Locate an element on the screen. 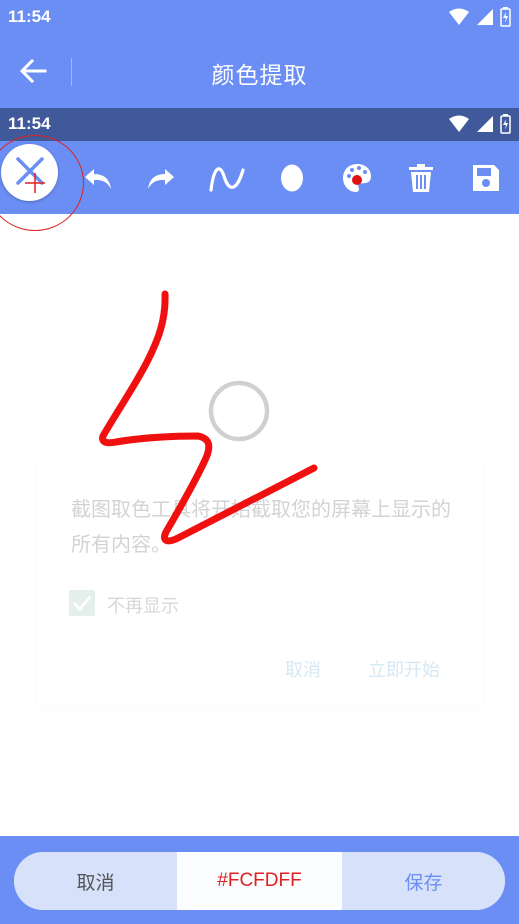 This screenshot has height=924, width=519. save-icon is located at coordinates (486, 178).